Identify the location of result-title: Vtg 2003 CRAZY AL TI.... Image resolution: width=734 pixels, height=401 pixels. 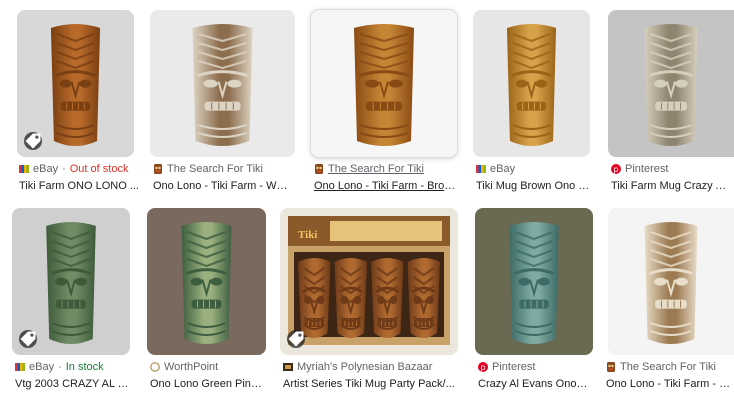
(75, 384).